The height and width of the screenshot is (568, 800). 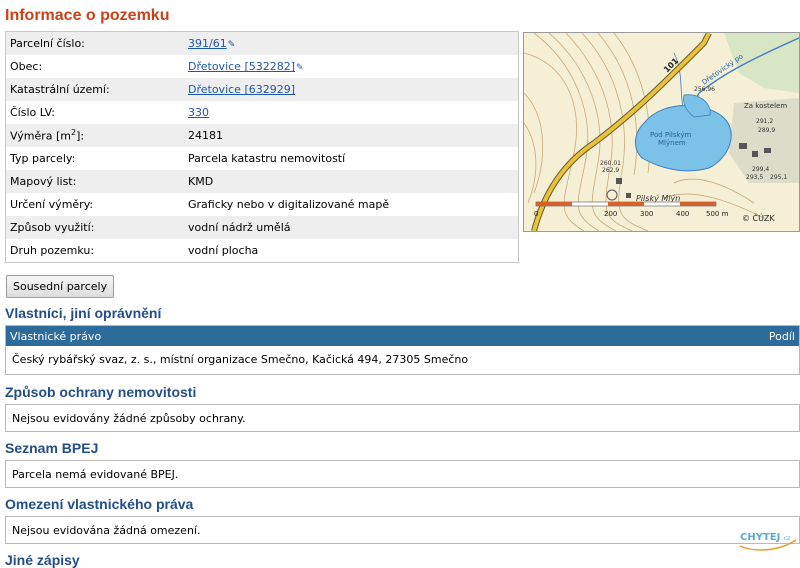 I want to click on map-height-3: 291,2, so click(x=764, y=121).